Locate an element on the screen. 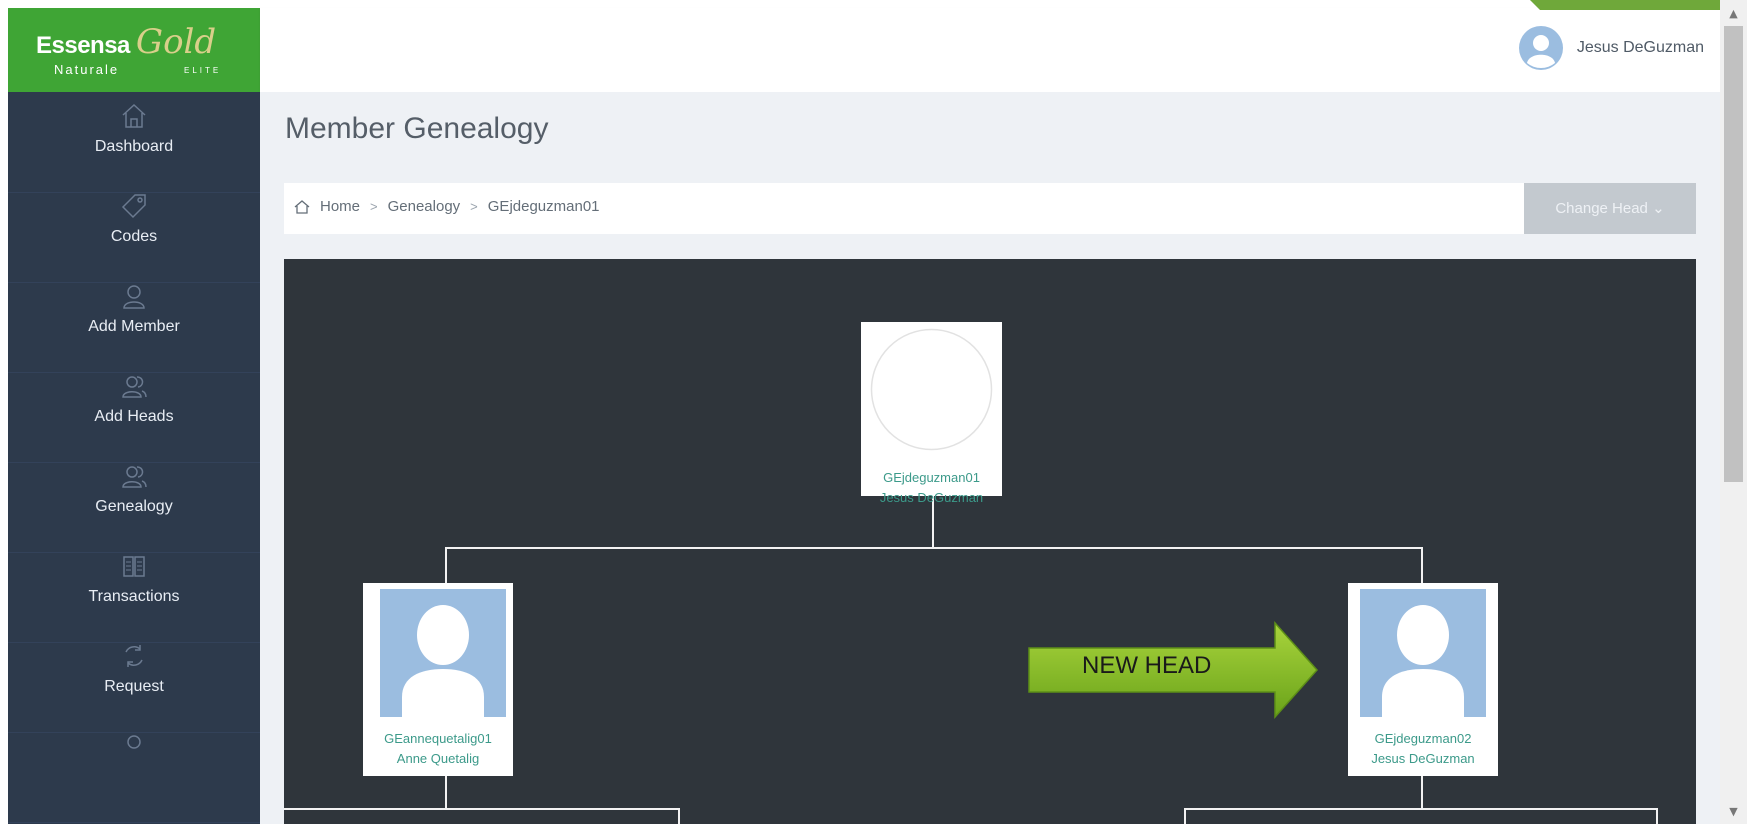 The height and width of the screenshot is (824, 1747). scroll-down-icon: ▼ is located at coordinates (1733, 812).